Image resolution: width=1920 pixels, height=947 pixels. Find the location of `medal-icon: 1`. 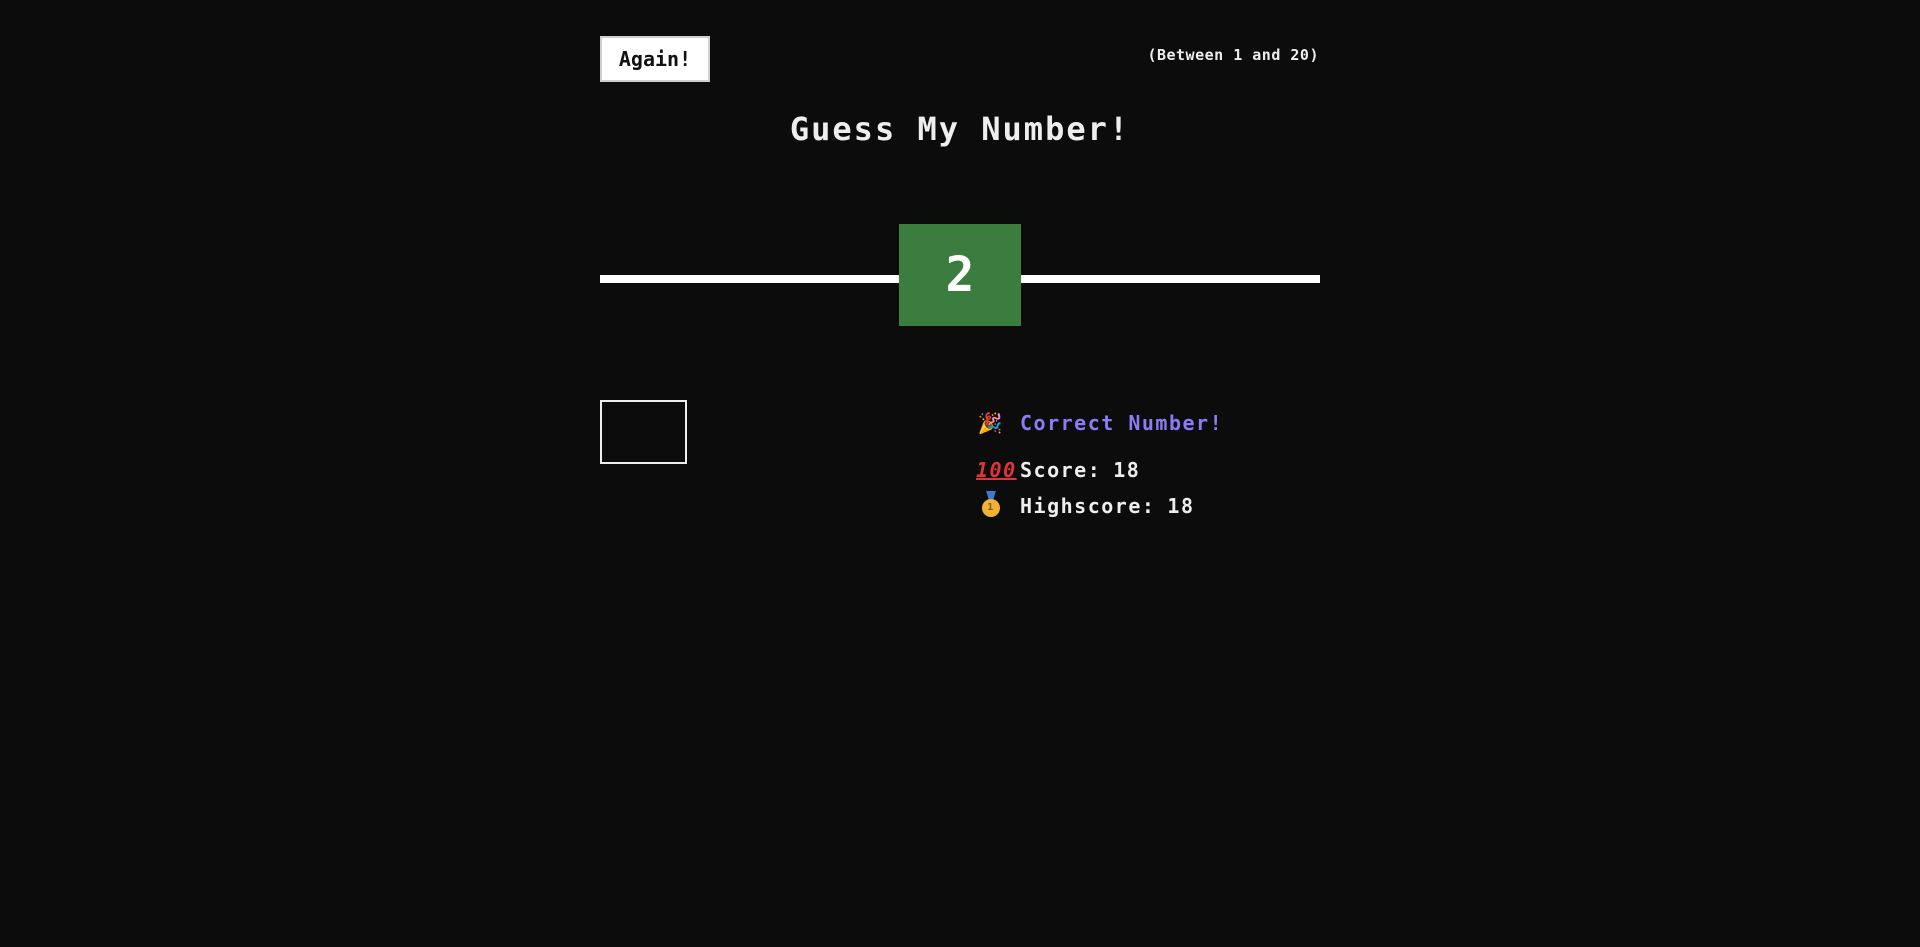

medal-icon: 1 is located at coordinates (991, 503).